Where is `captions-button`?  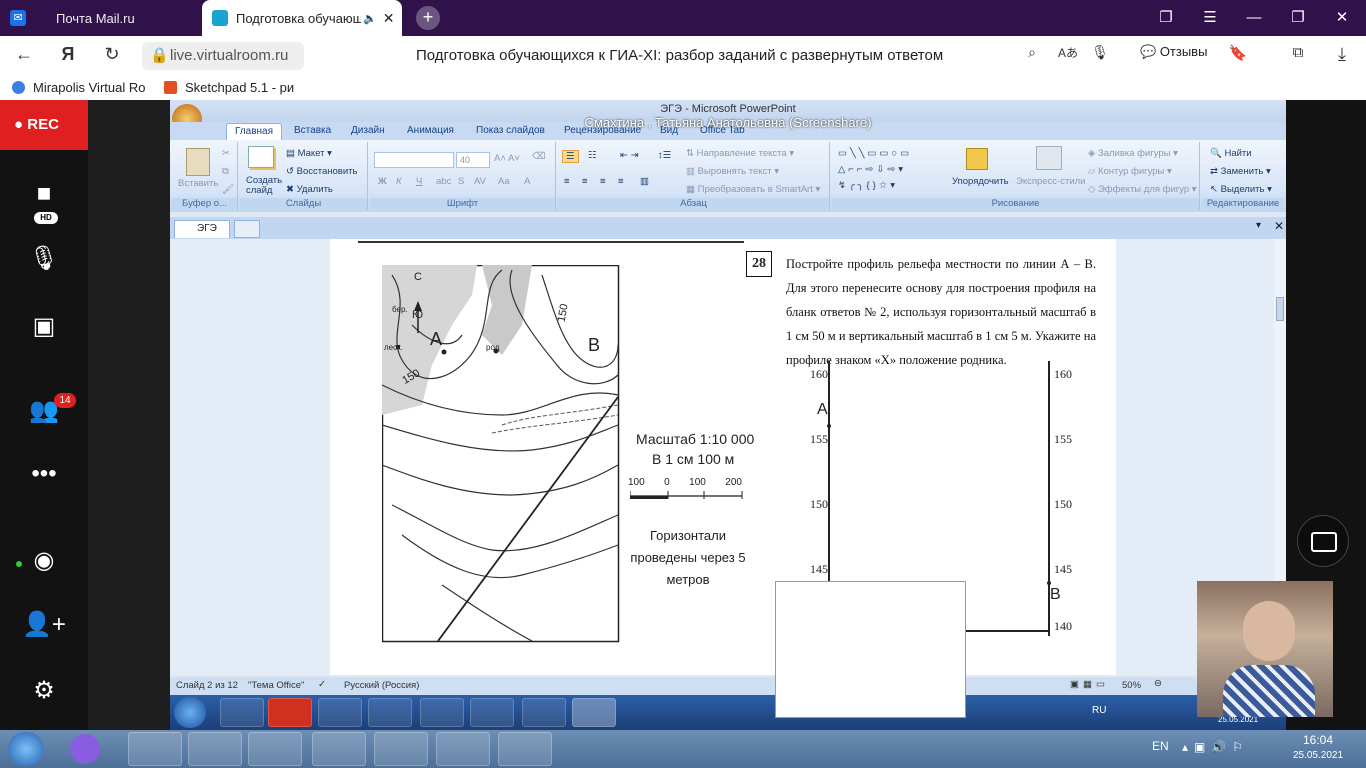
captions-button is located at coordinates (1323, 541).